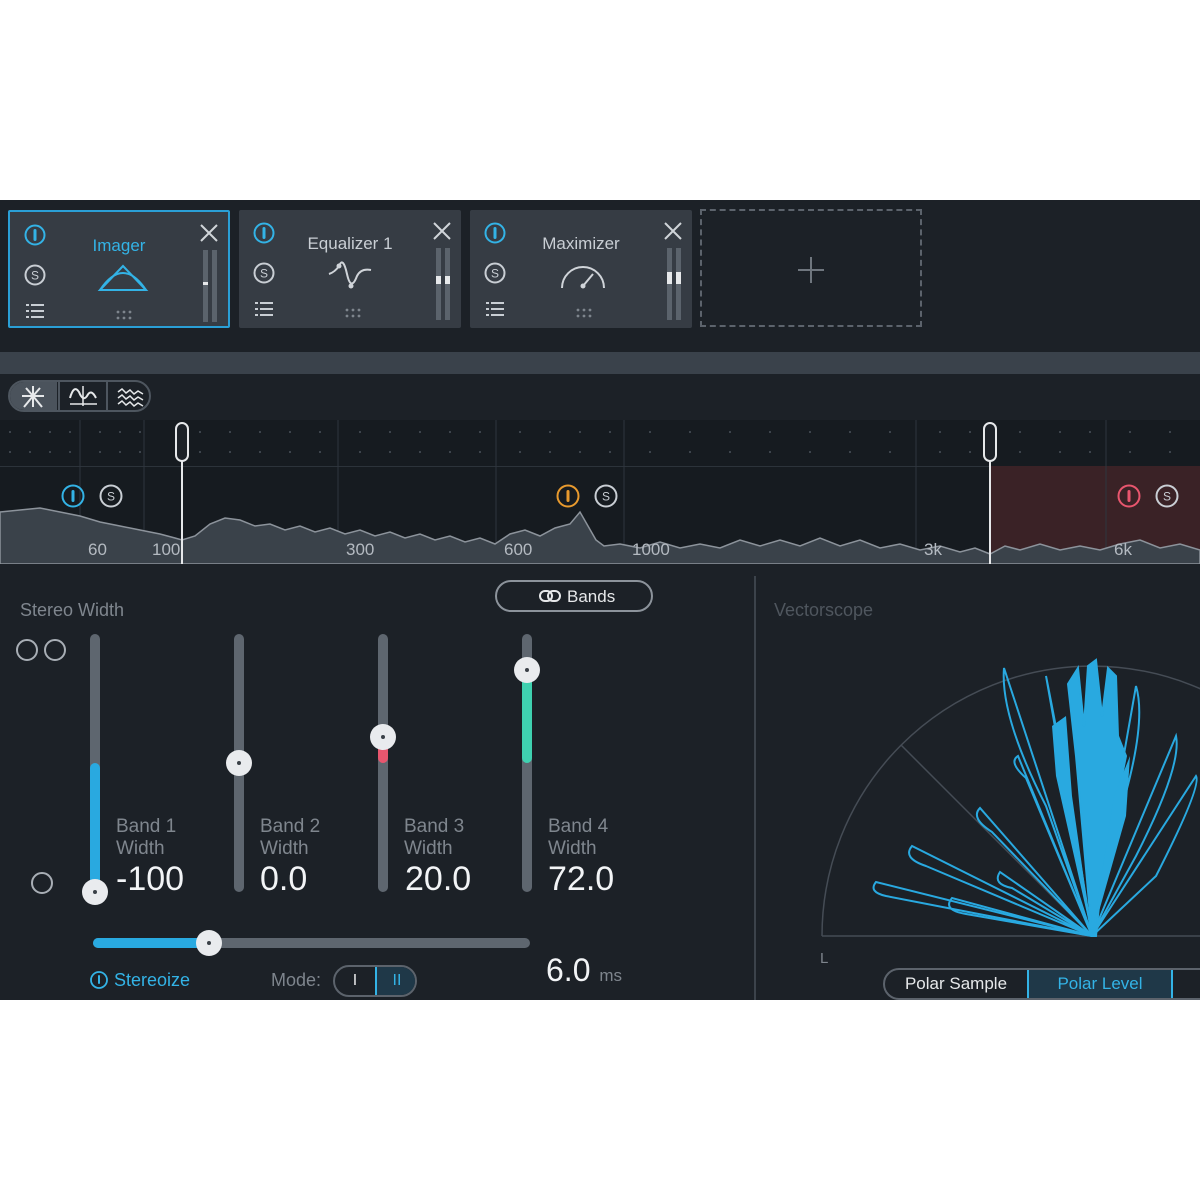 The height and width of the screenshot is (1200, 1200). I want to click on polar-level-display, so click(1010, 797).